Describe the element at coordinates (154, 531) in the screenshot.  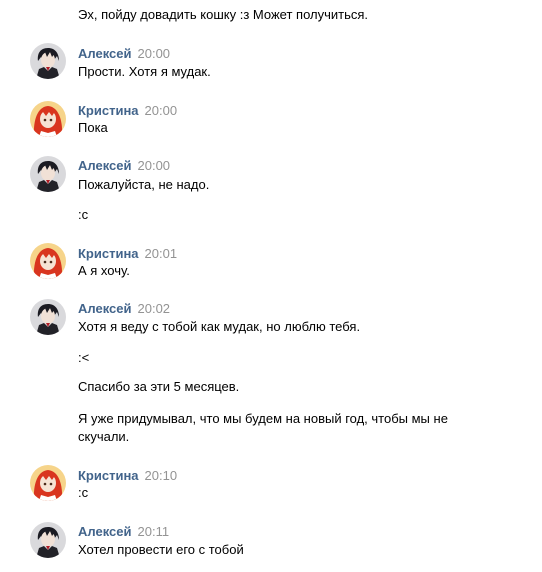
I see `message-time: 20:11` at that location.